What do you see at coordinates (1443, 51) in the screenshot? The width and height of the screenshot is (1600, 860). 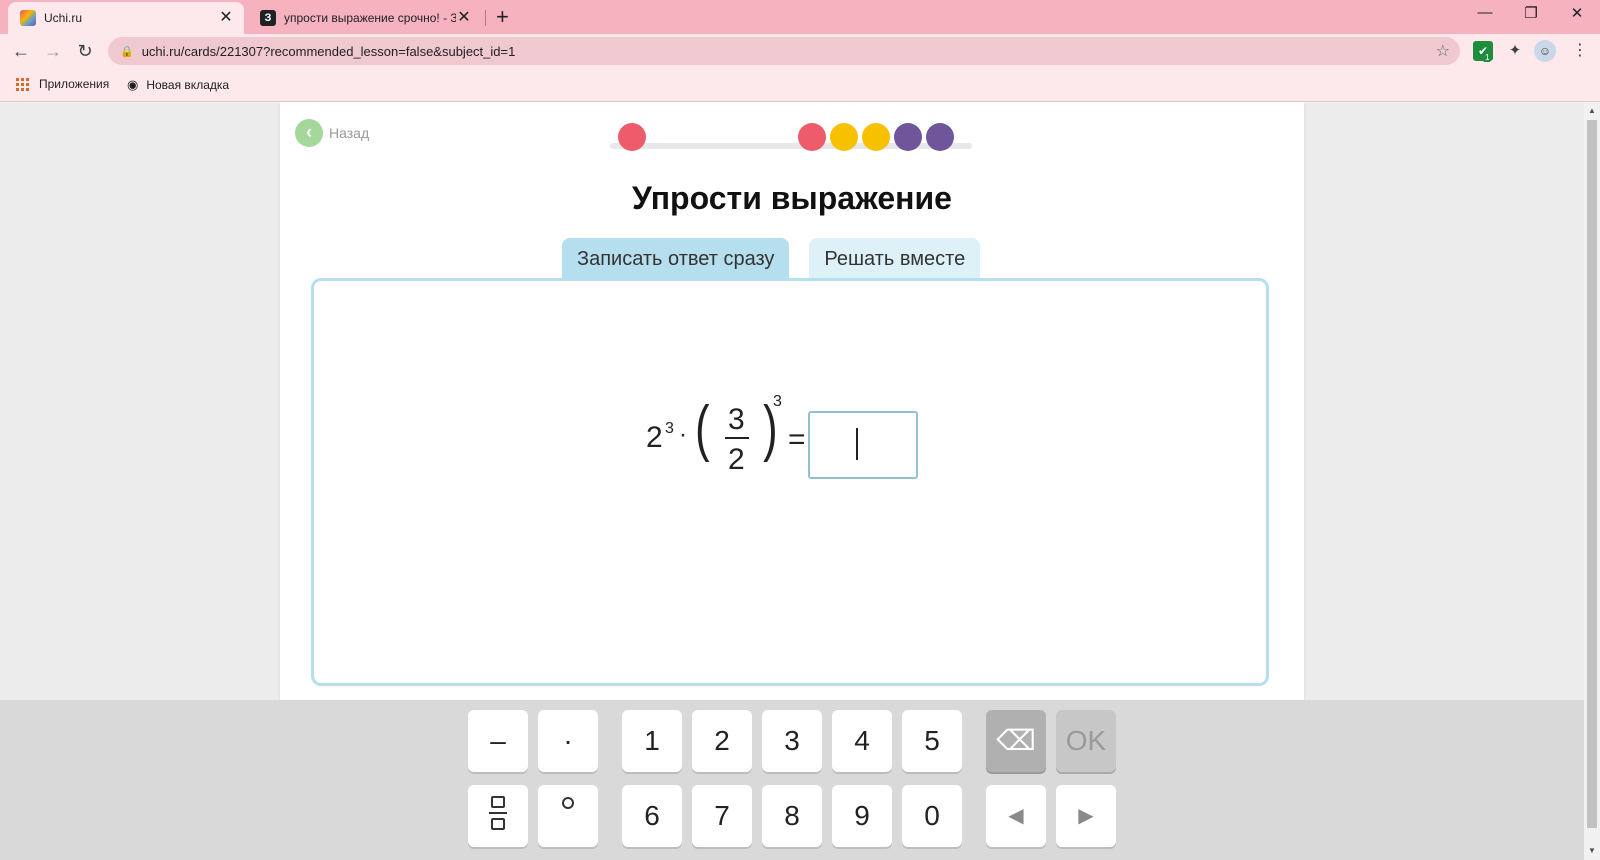 I see `bookmark-star-icon: ☆` at bounding box center [1443, 51].